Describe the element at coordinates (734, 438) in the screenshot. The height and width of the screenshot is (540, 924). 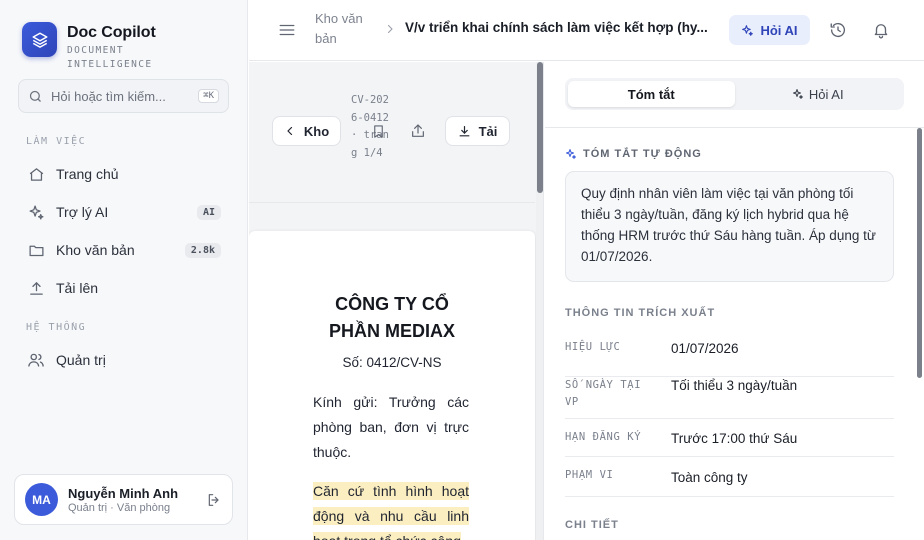
I see `info-value: Trước 17:00 thứ Sáu` at that location.